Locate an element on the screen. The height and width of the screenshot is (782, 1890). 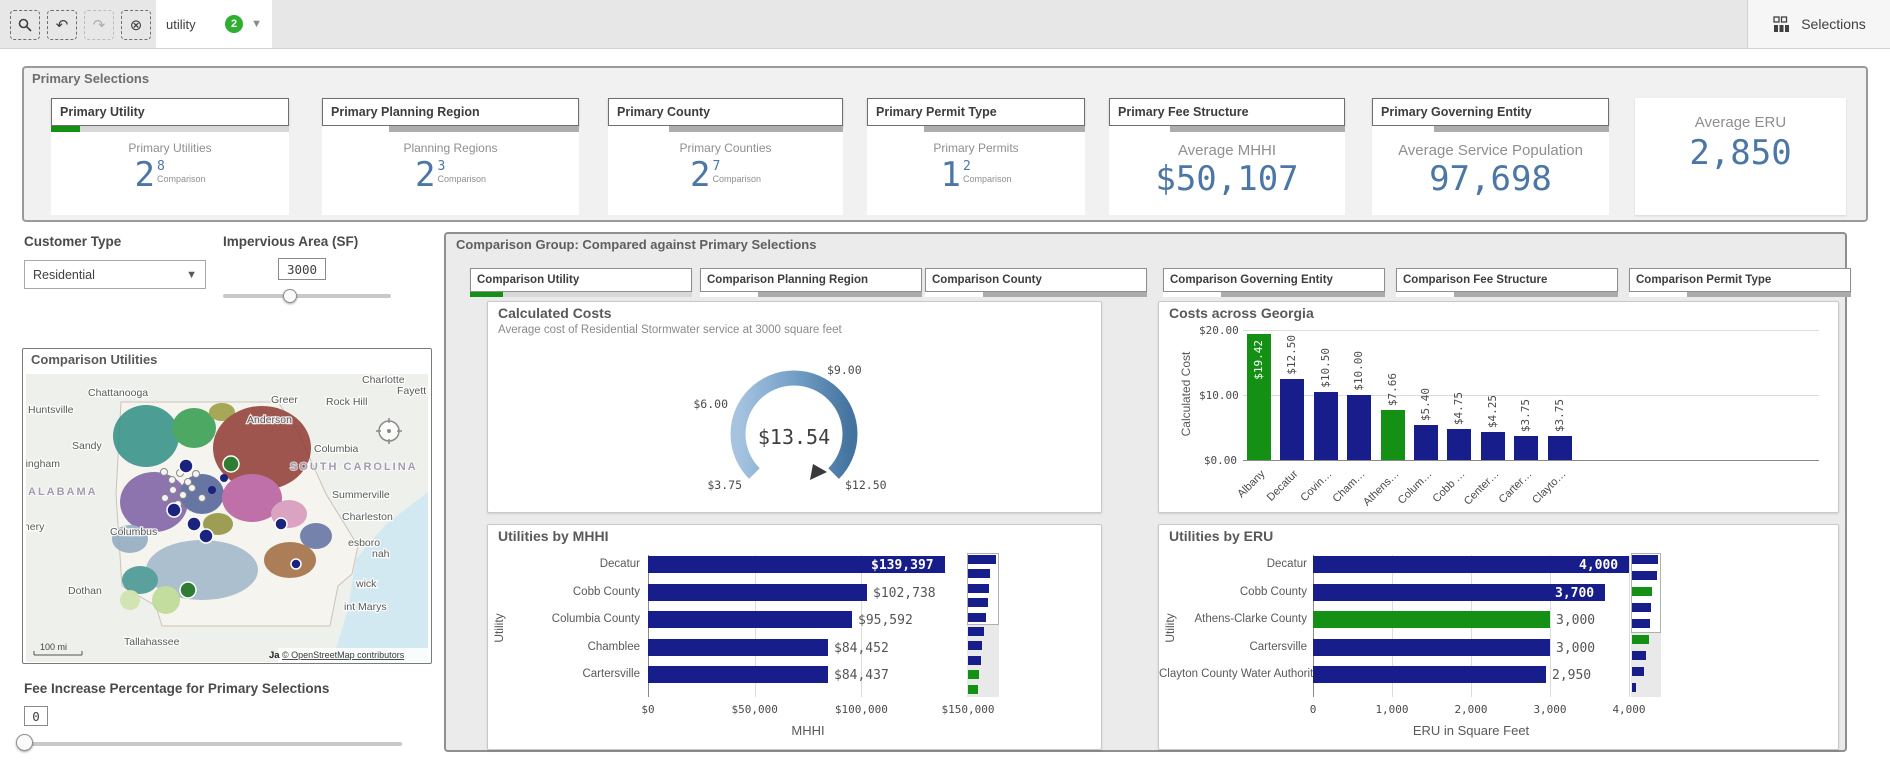
kpi-secondary: 8 Comparison is located at coordinates (181, 171).